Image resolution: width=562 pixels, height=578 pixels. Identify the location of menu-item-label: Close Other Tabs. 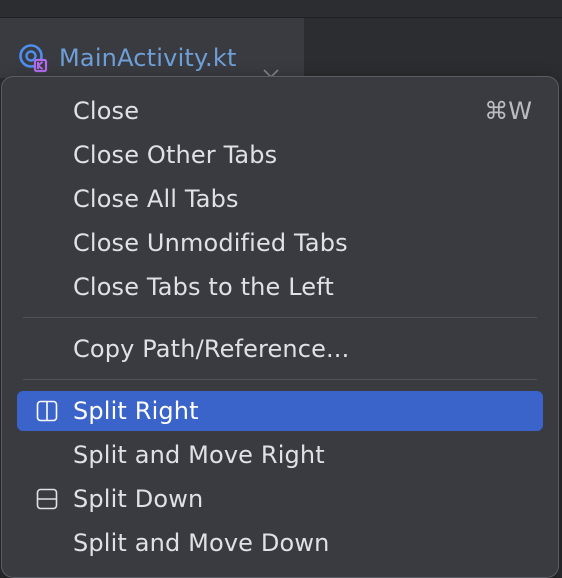
(175, 155).